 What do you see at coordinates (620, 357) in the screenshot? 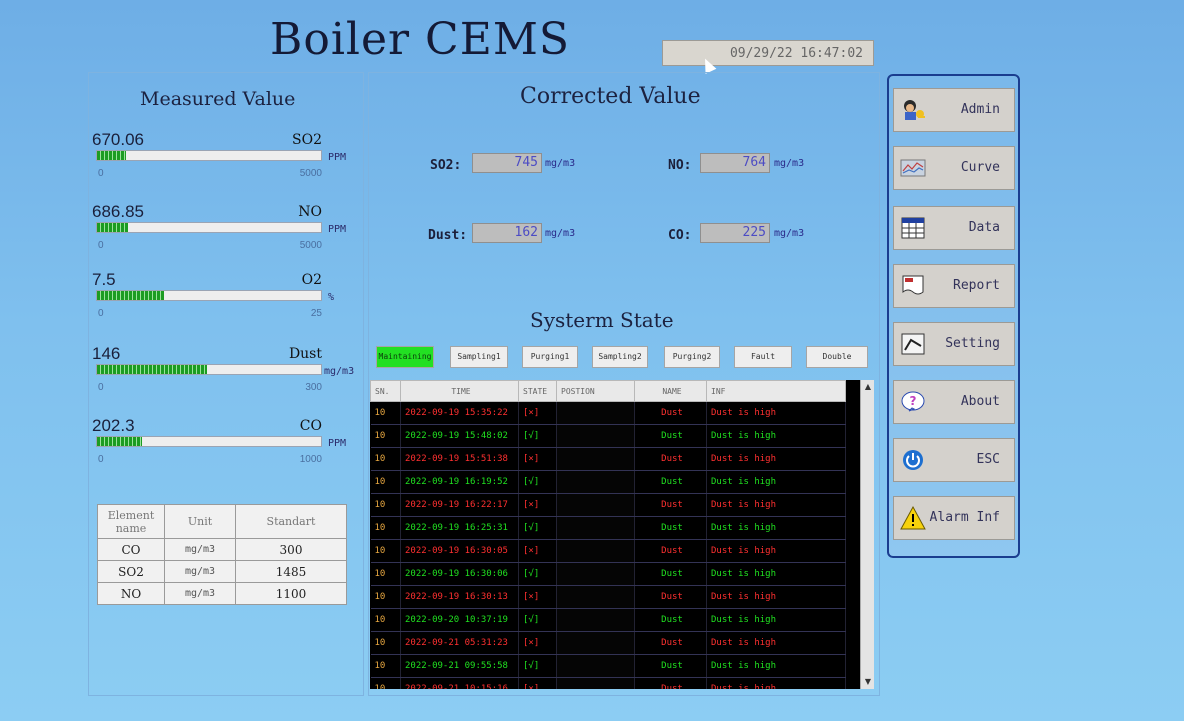
I see `state-sampling2-button: Sampling2` at bounding box center [620, 357].